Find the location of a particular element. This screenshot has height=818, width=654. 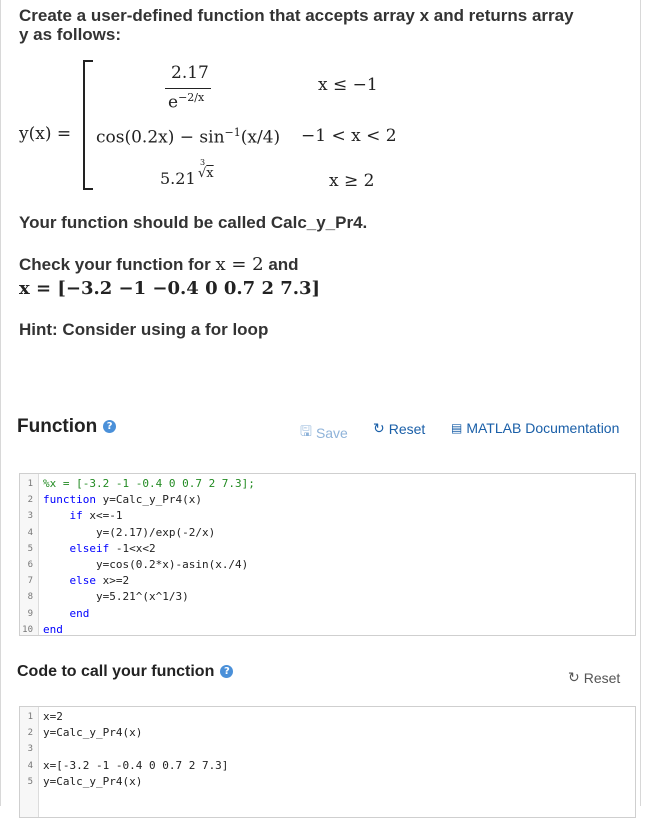

code-text: if x<=-1 is located at coordinates (96, 516).